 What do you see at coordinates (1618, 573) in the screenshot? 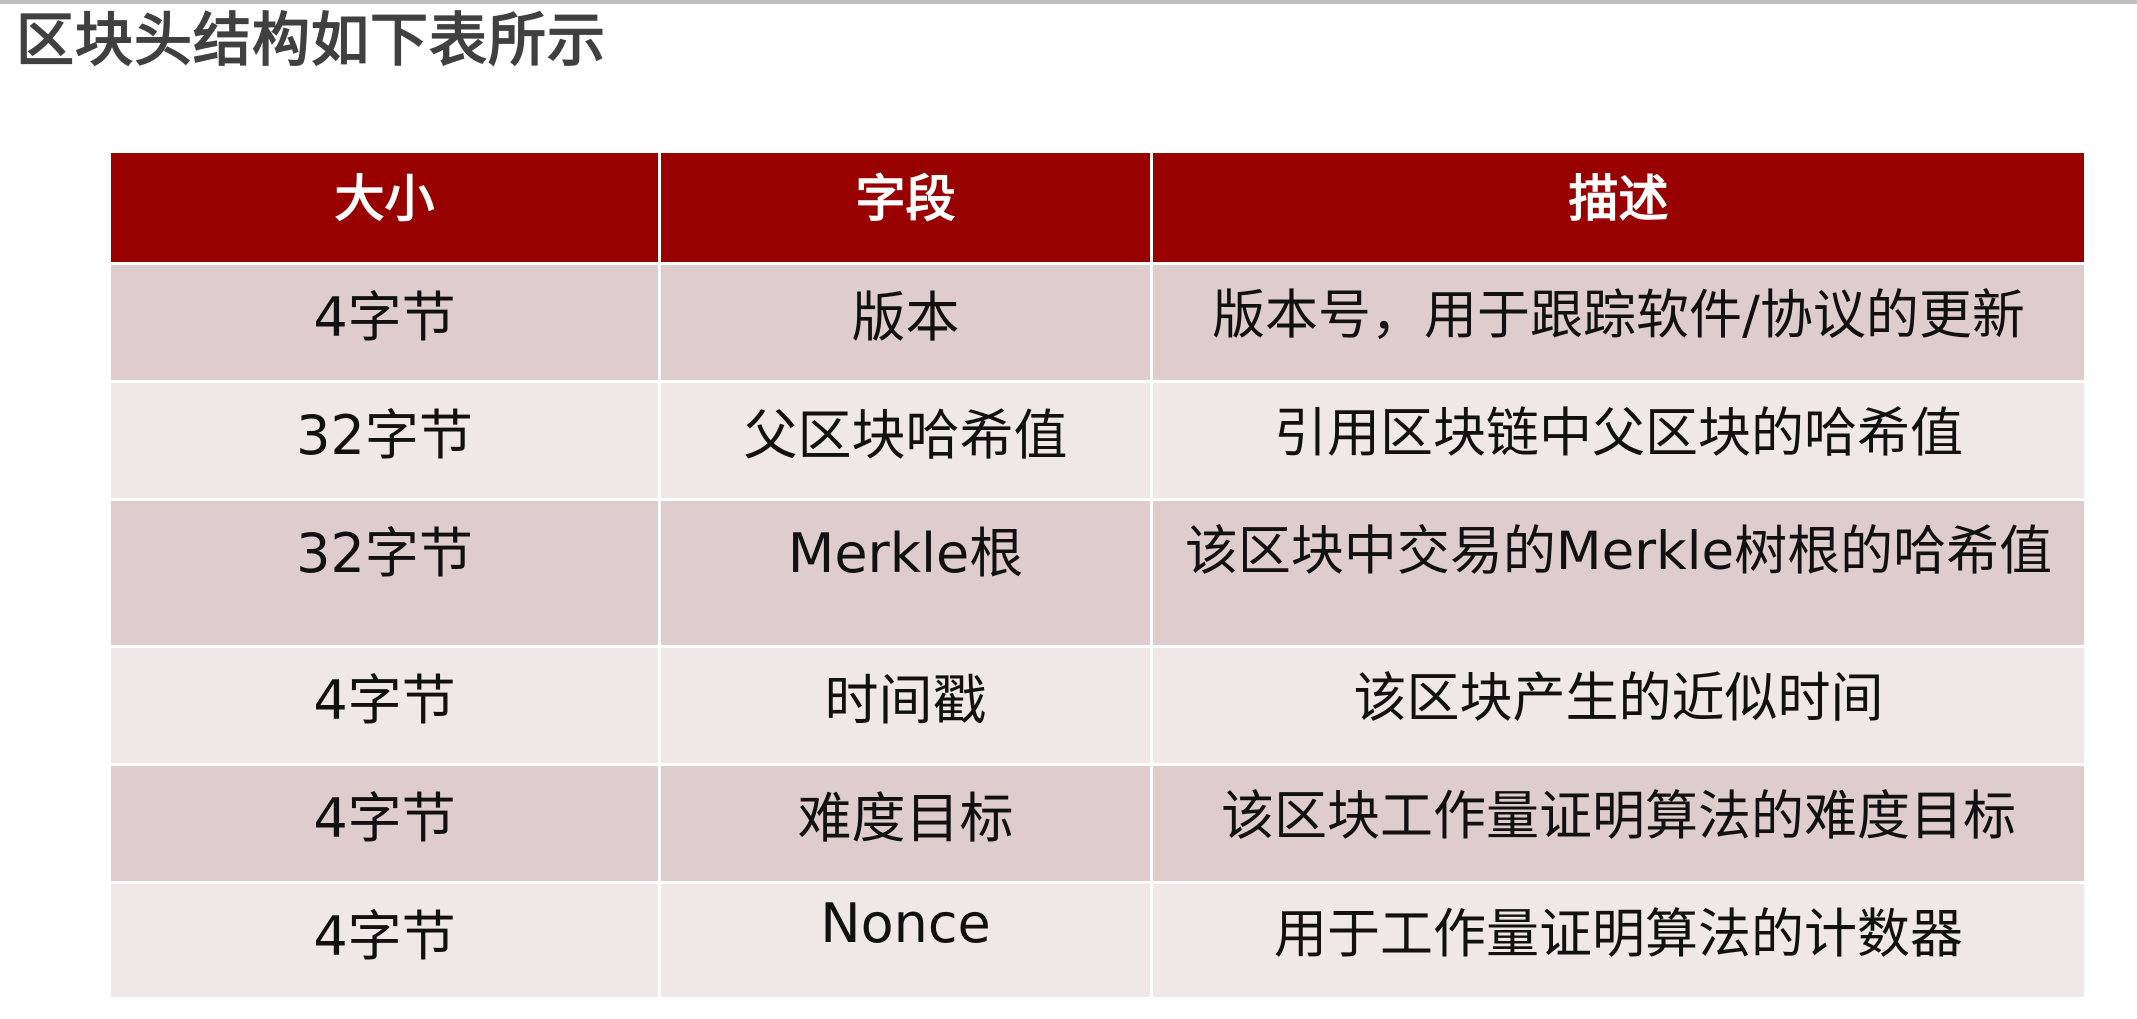
I see `cell-description: 该区块中交易的Merkle树根的哈希值` at bounding box center [1618, 573].